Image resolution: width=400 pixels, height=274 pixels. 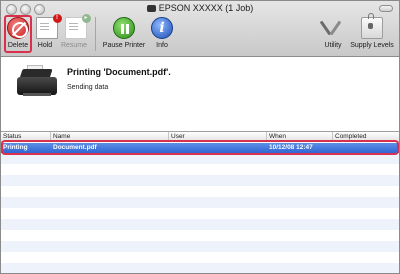 I want to click on current-job-title: Printing 'Document.pdf'., so click(x=119, y=72).